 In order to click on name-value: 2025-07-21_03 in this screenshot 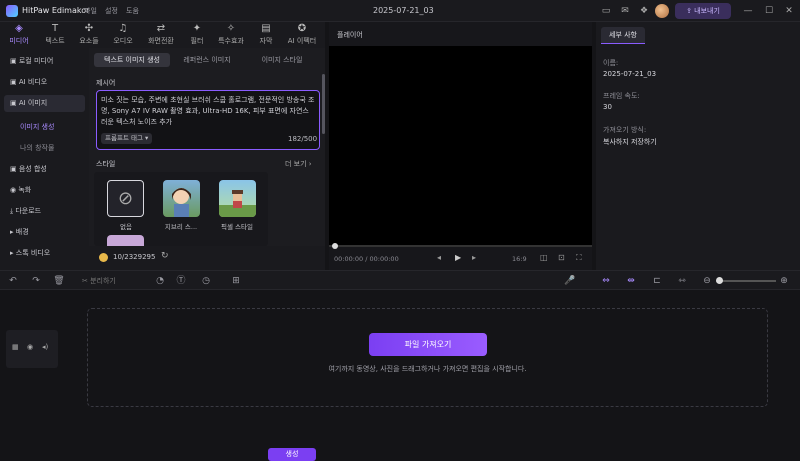, I will do `click(630, 74)`.